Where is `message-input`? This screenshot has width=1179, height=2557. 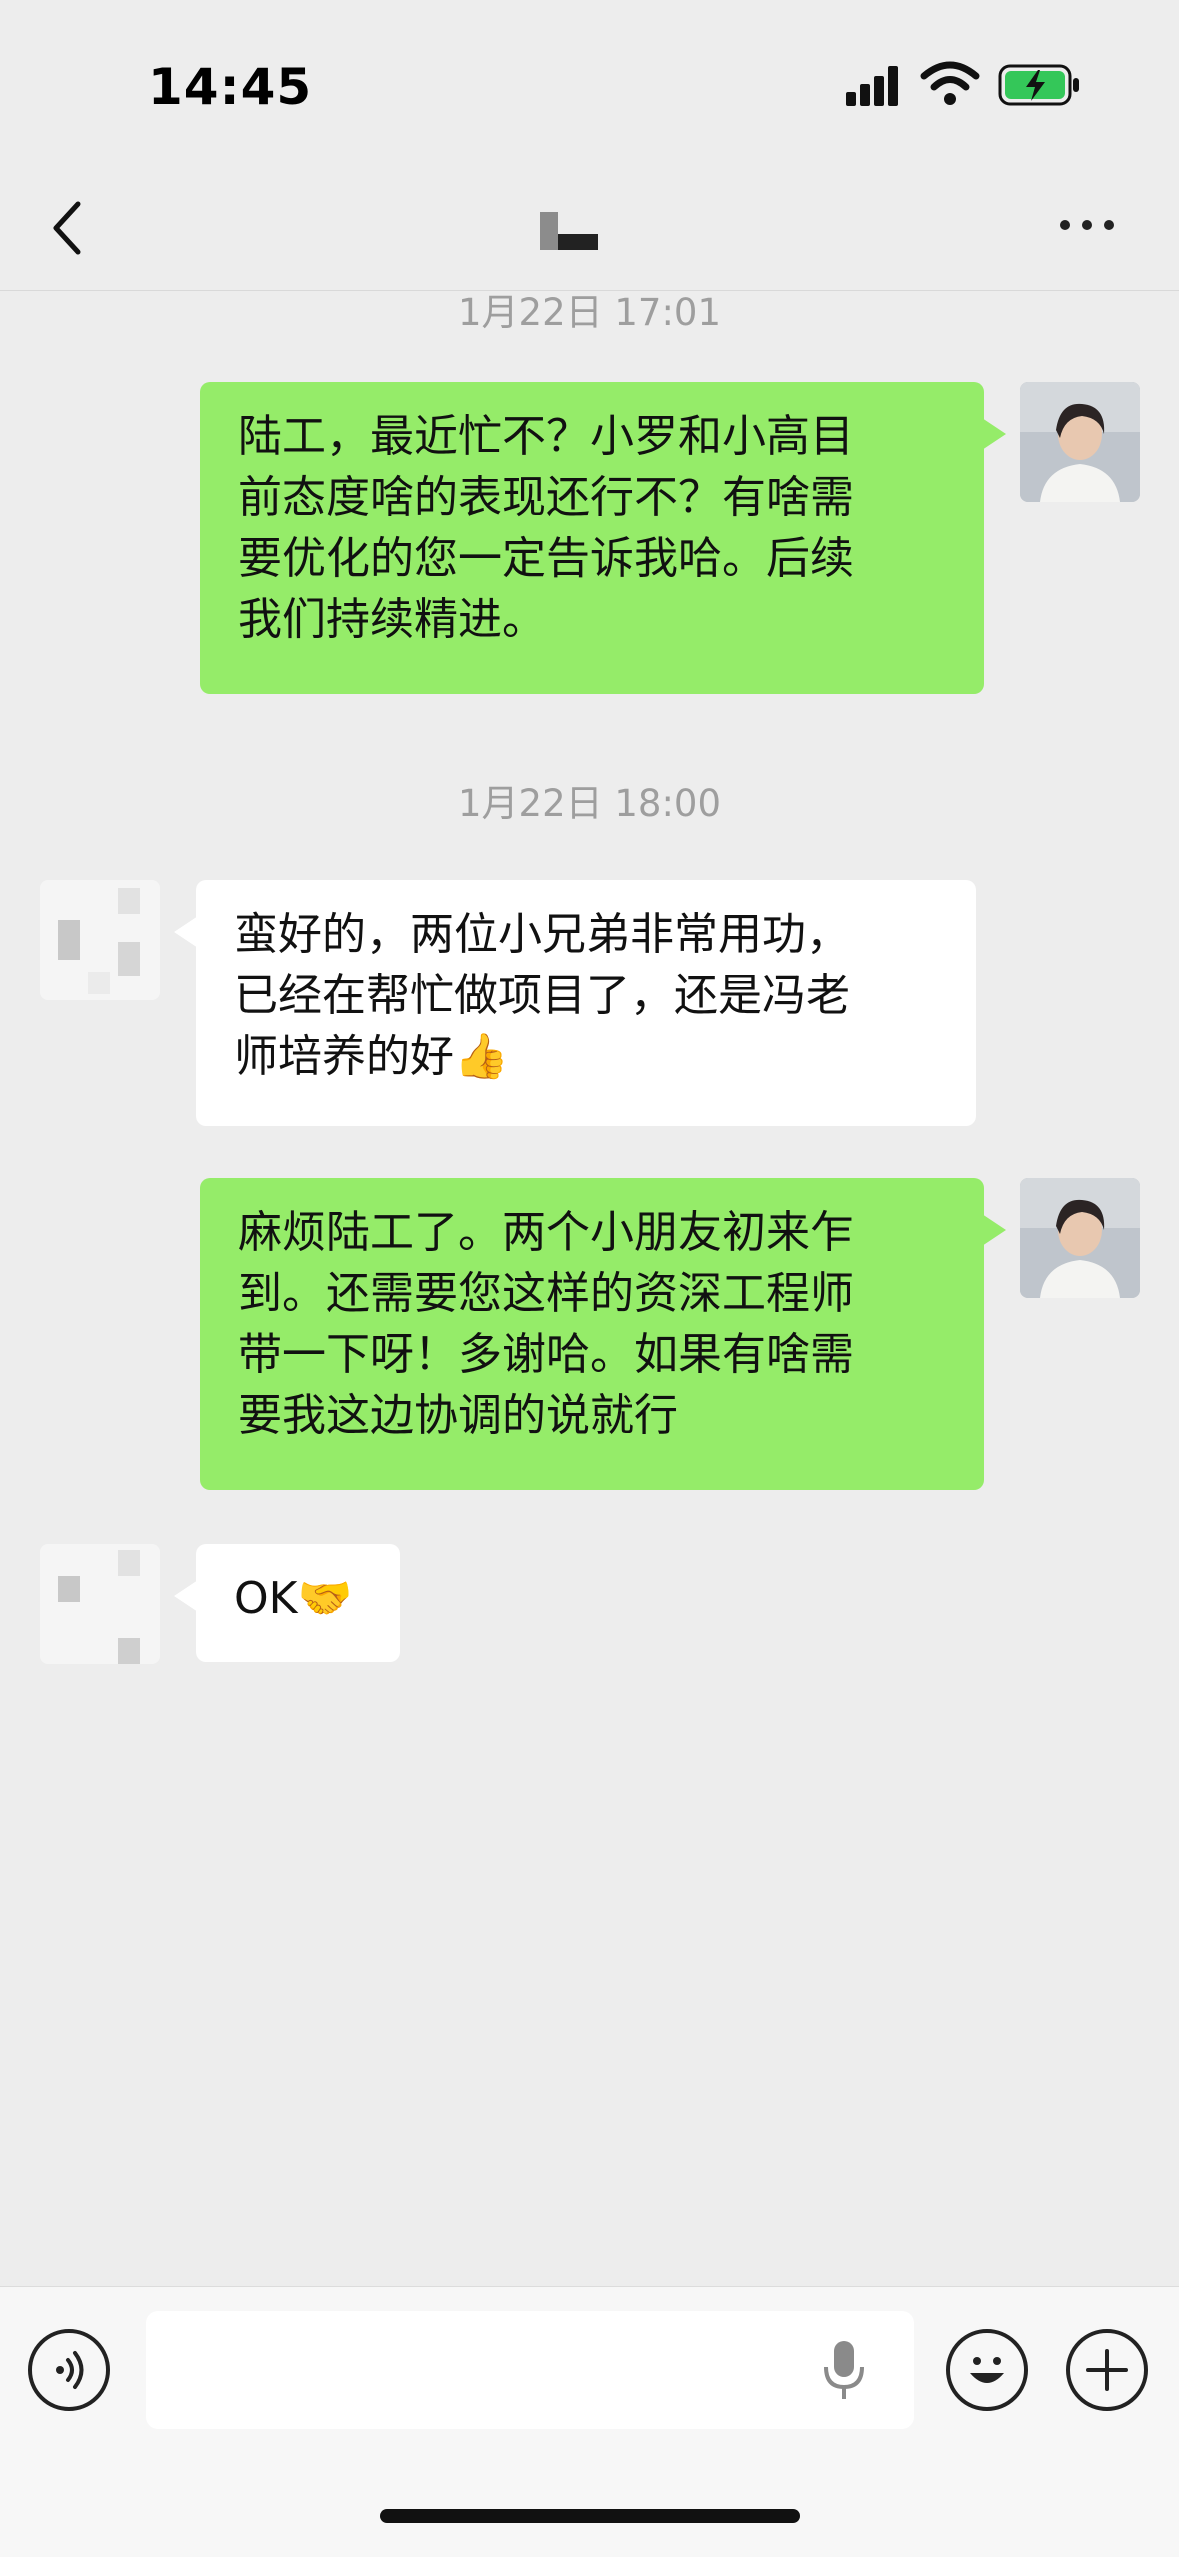 message-input is located at coordinates (530, 2370).